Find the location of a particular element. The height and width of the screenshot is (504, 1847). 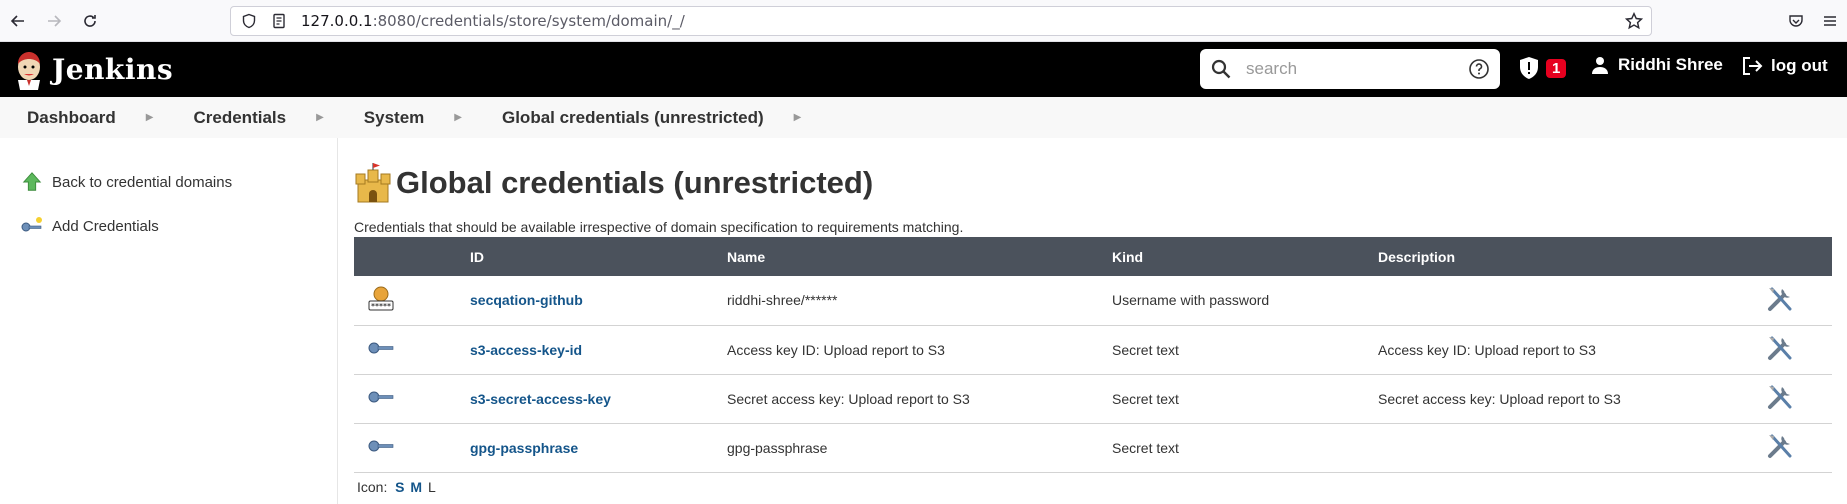

security-alerts: 1 is located at coordinates (1542, 68).